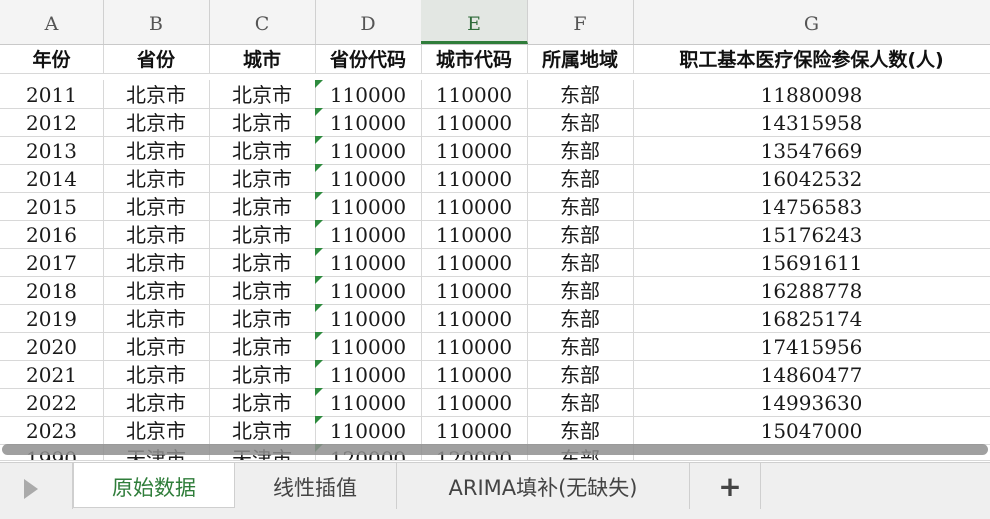 This screenshot has width=990, height=519. What do you see at coordinates (52, 122) in the screenshot?
I see `cell-a: 2012` at bounding box center [52, 122].